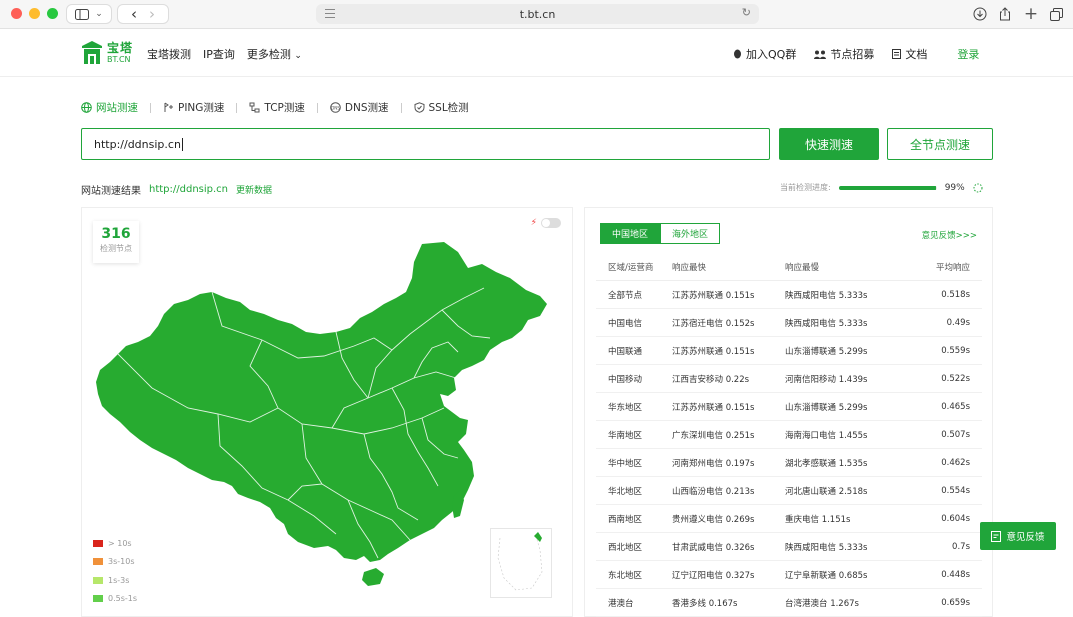  What do you see at coordinates (335, 107) in the screenshot?
I see `dns-icon: DNS` at bounding box center [335, 107].